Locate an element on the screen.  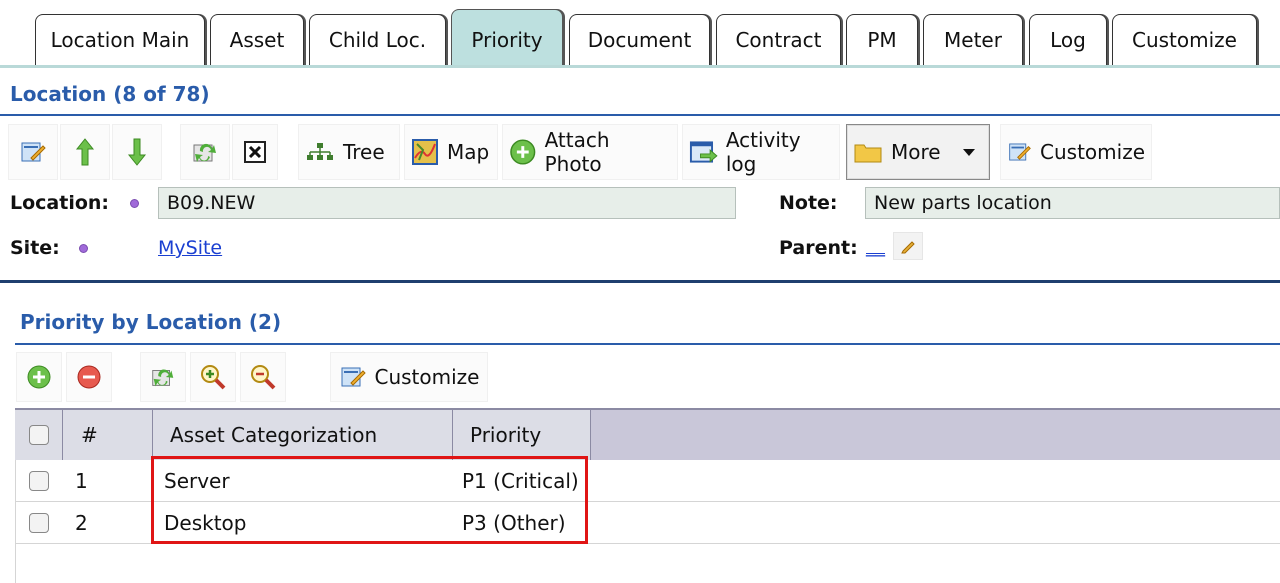
row-category: Server is located at coordinates (197, 481).